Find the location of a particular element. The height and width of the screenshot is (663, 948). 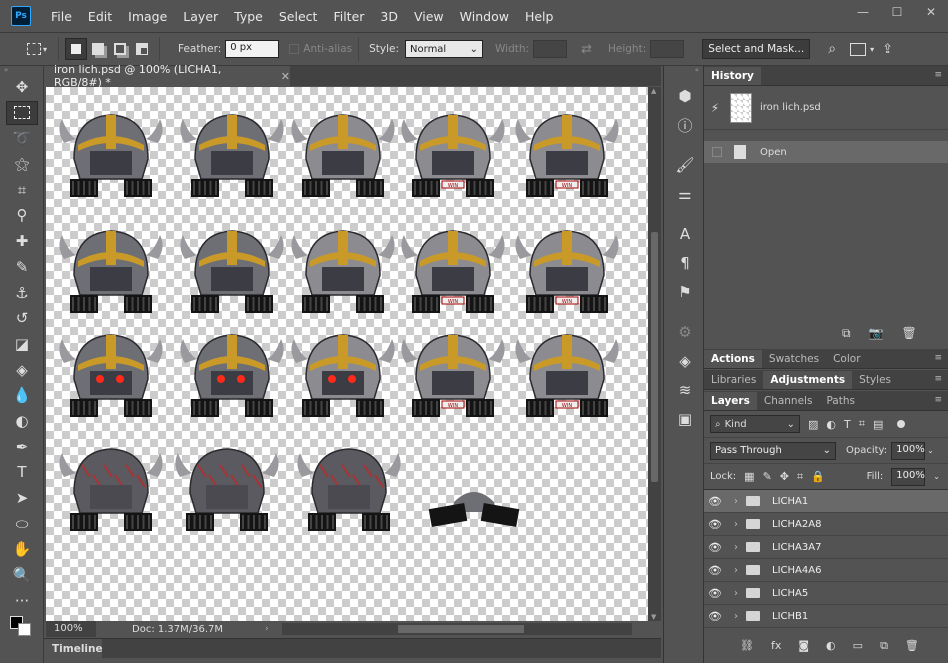

menu-view: View is located at coordinates (429, 16).